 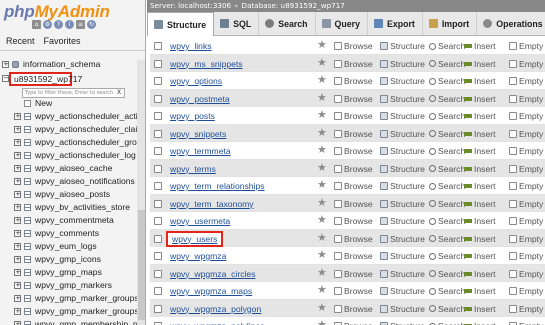 What do you see at coordinates (70, 103) in the screenshot?
I see `tree-item-new: New` at bounding box center [70, 103].